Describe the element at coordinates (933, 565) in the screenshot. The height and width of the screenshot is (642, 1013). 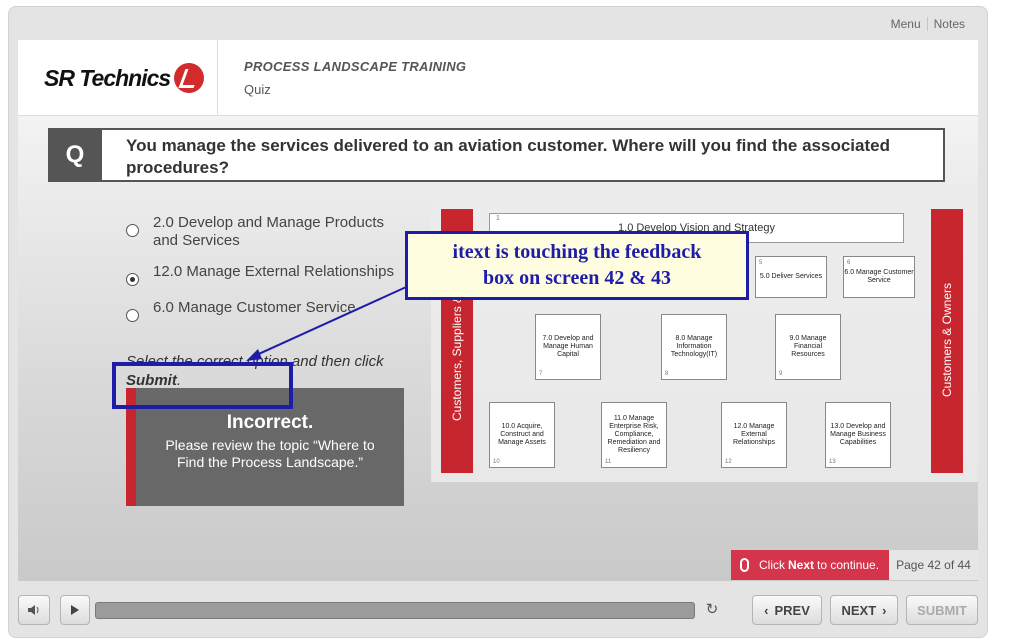
I see `page-counter: Page 42 of 44` at that location.